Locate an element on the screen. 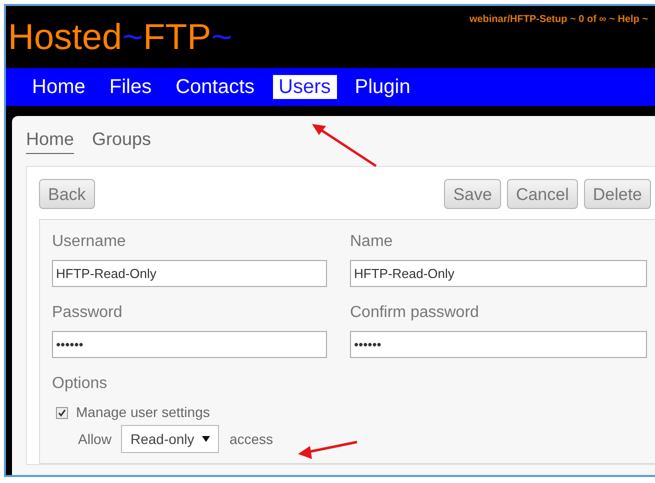  field-label: Password is located at coordinates (88, 313).